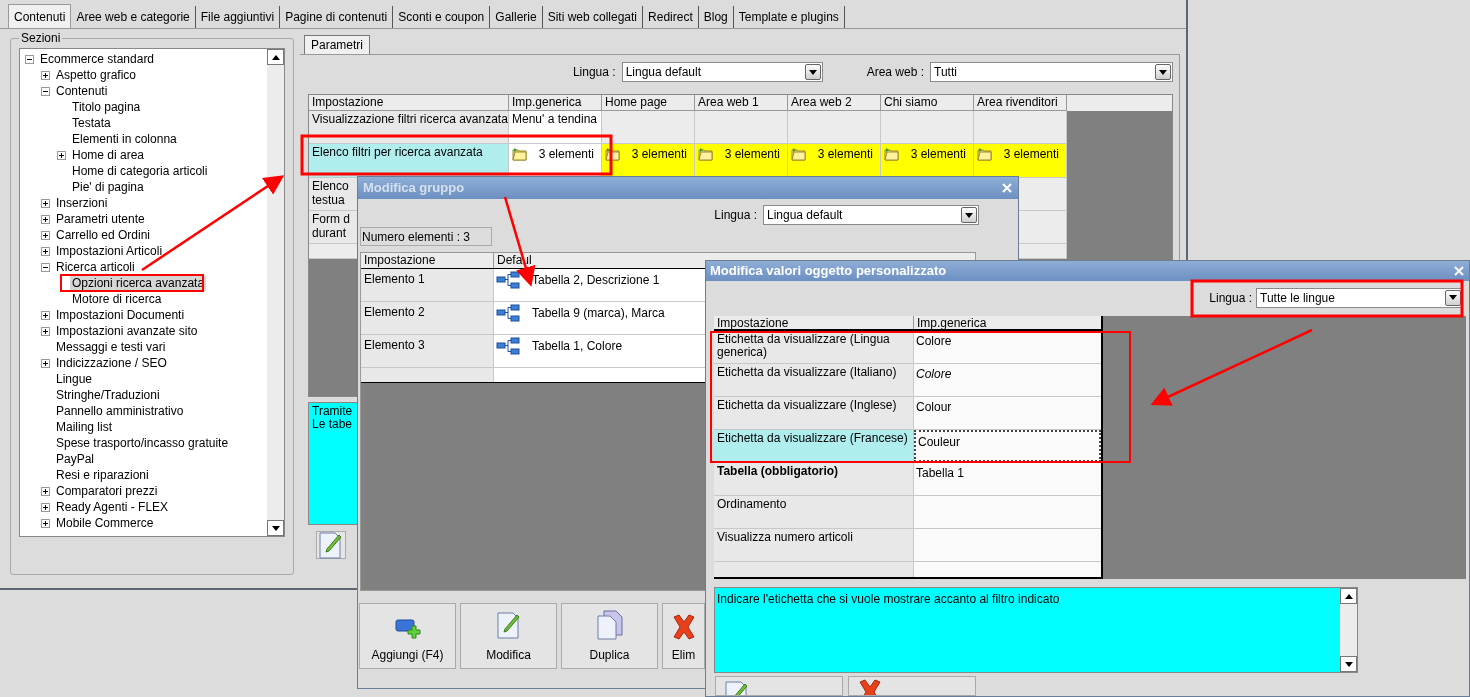  Describe the element at coordinates (409, 161) in the screenshot. I see `grid-cell: Elenco filtri per ricerca avanzata` at that location.